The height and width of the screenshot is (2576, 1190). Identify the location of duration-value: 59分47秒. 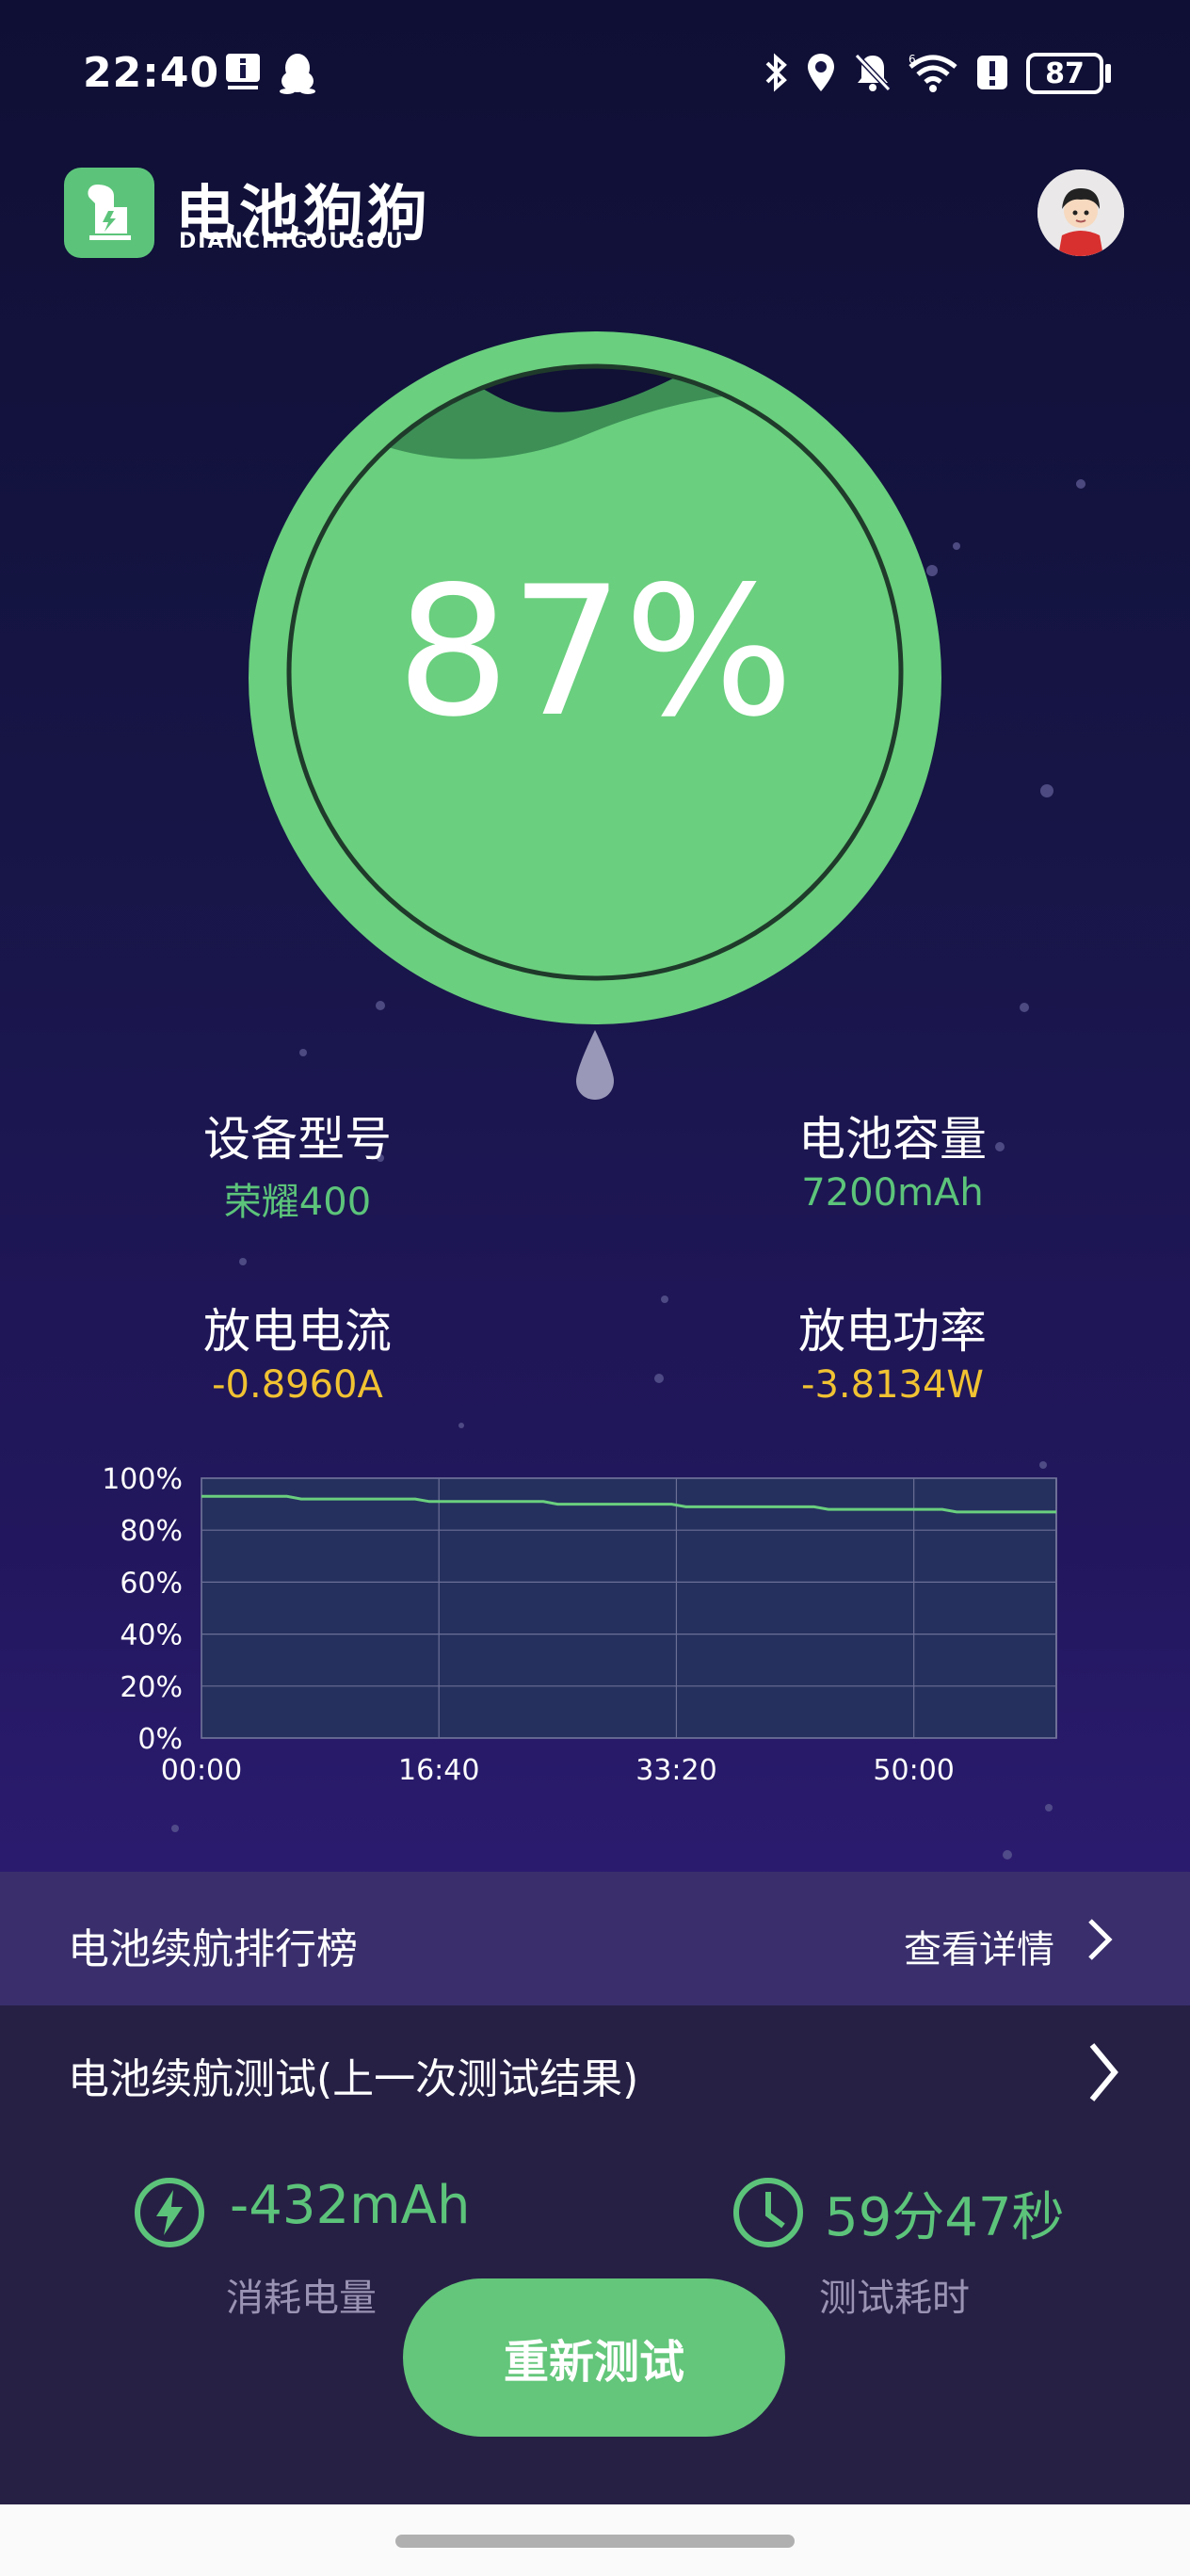
(945, 2217).